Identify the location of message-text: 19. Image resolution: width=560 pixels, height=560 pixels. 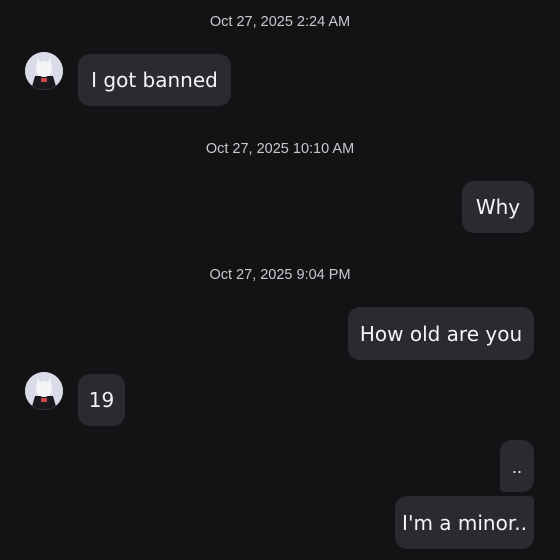
(101, 400).